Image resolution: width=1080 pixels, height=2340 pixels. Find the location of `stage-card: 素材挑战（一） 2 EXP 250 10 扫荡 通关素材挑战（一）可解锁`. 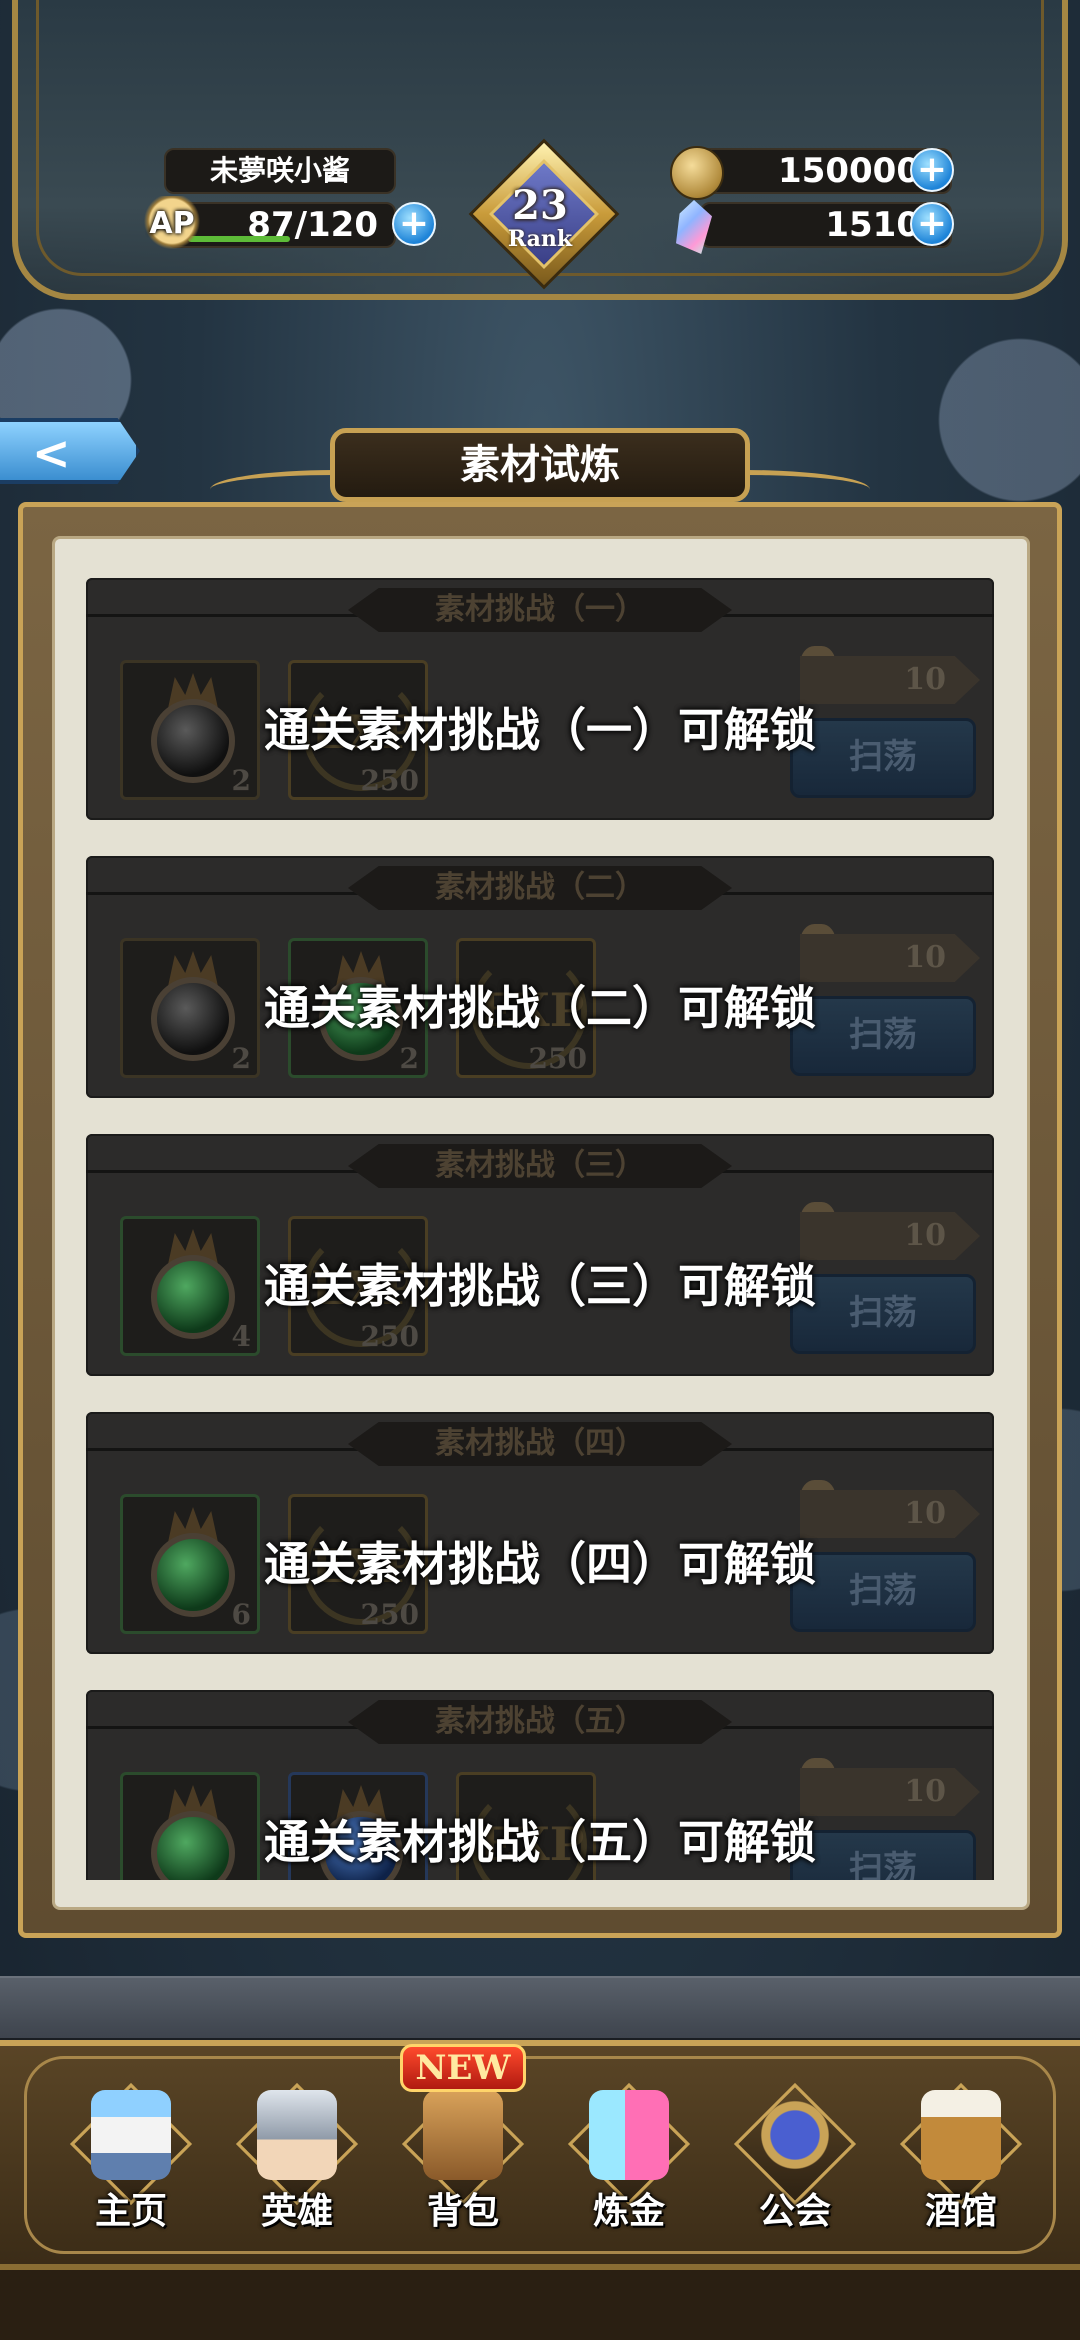

stage-card: 素材挑战（一） 2 EXP 250 10 扫荡 通关素材挑战（一）可解锁 is located at coordinates (540, 699).